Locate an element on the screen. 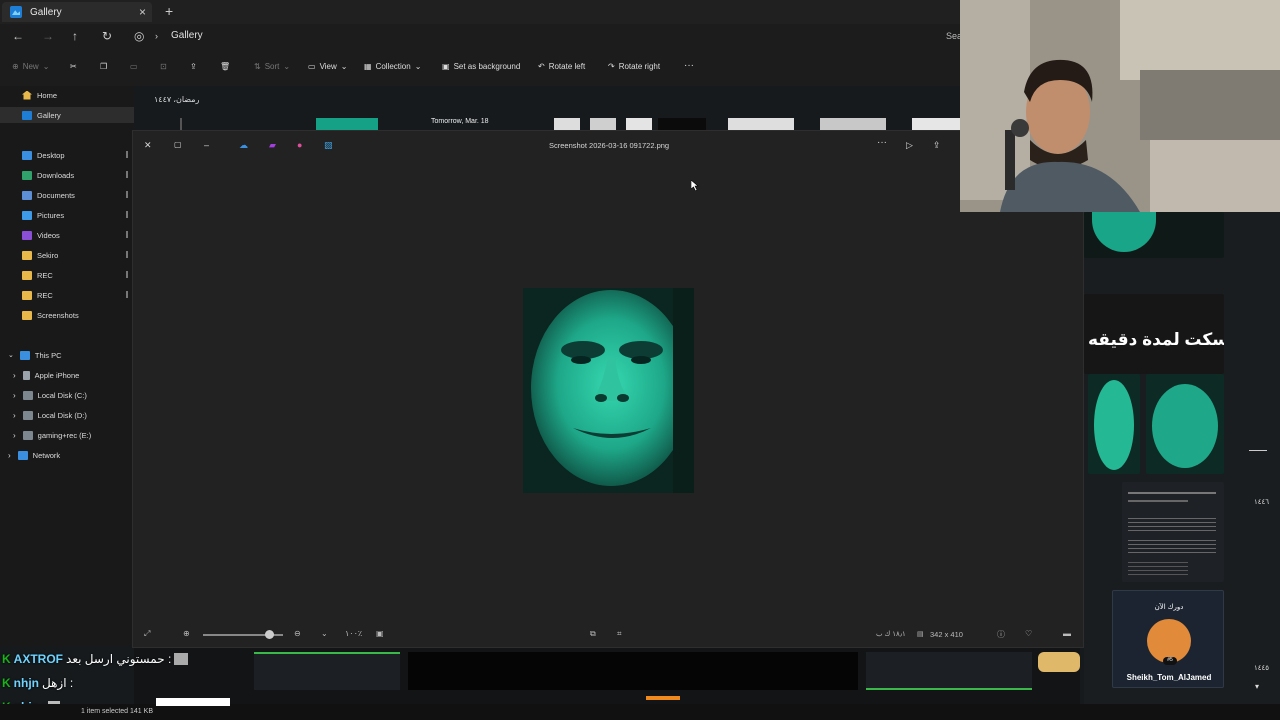  set-background-button: ▣ Set as background is located at coordinates (481, 66).